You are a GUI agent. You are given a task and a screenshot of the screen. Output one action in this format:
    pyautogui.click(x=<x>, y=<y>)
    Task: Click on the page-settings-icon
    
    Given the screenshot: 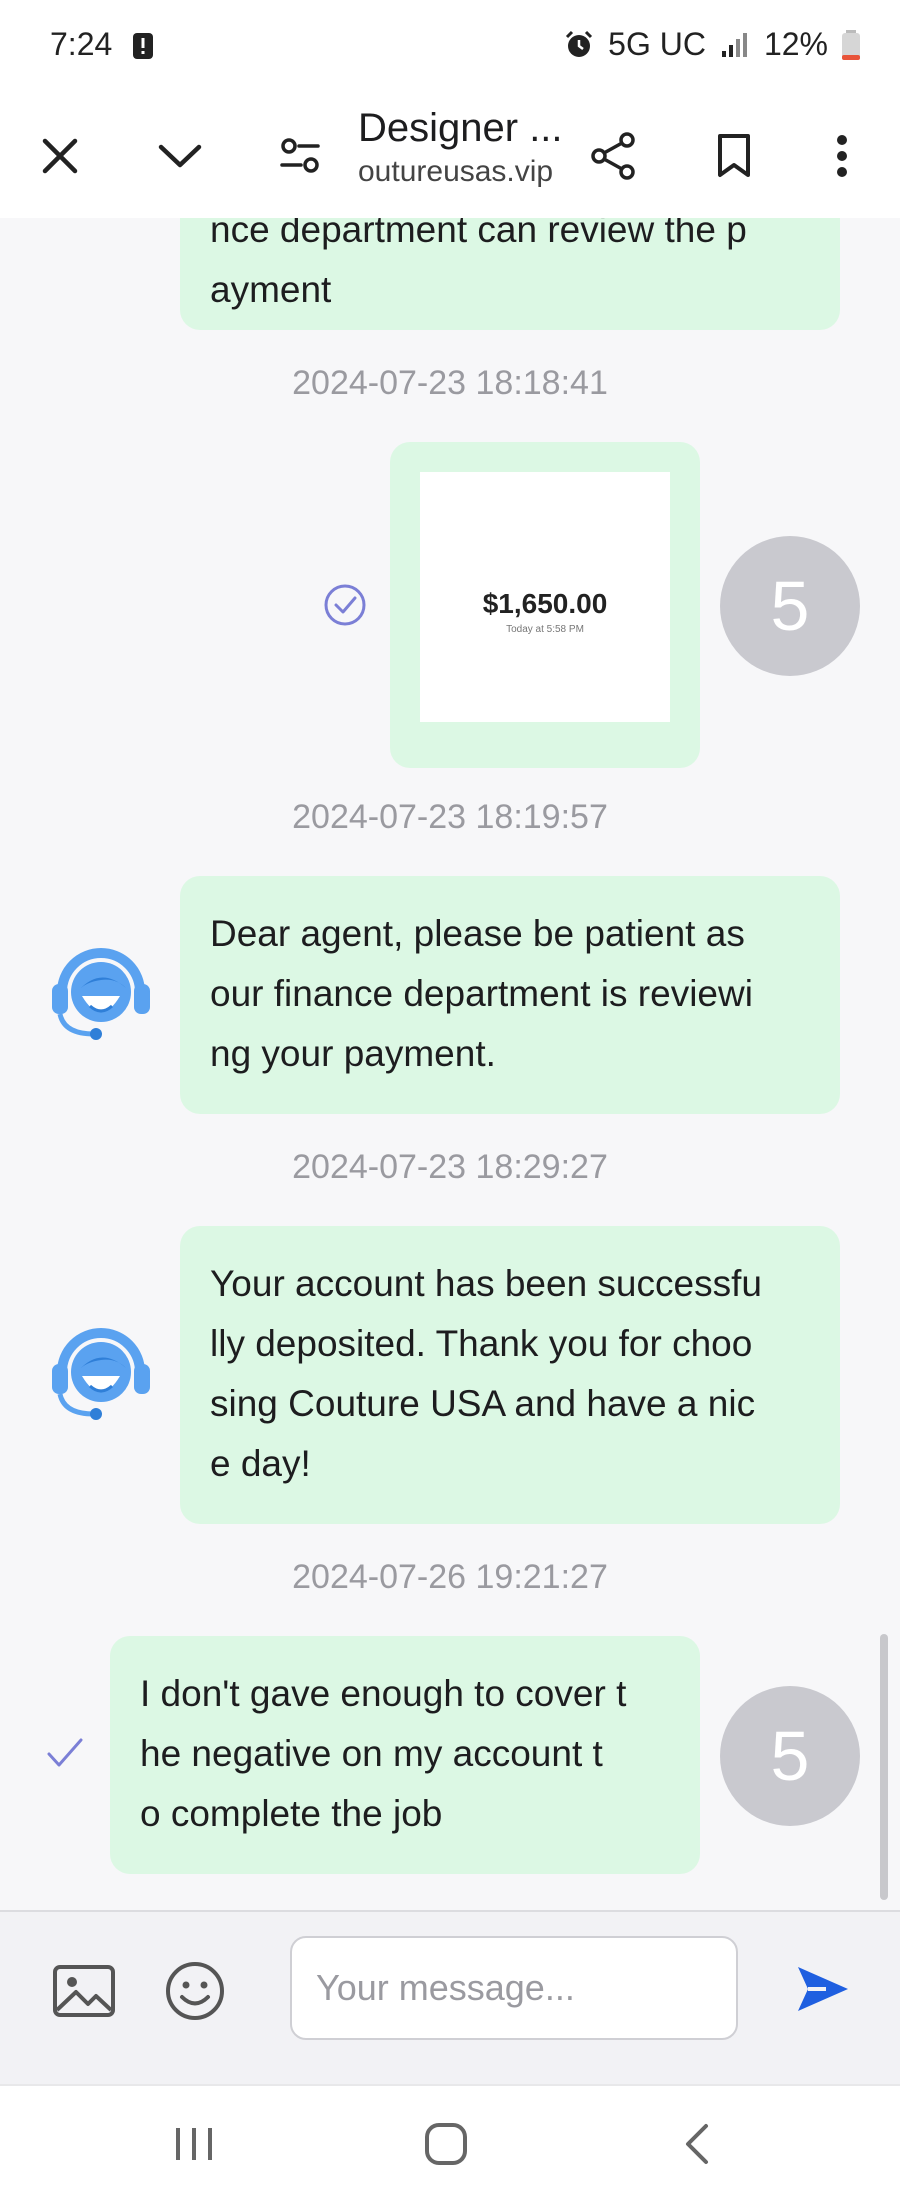 What is the action you would take?
    pyautogui.click(x=300, y=156)
    